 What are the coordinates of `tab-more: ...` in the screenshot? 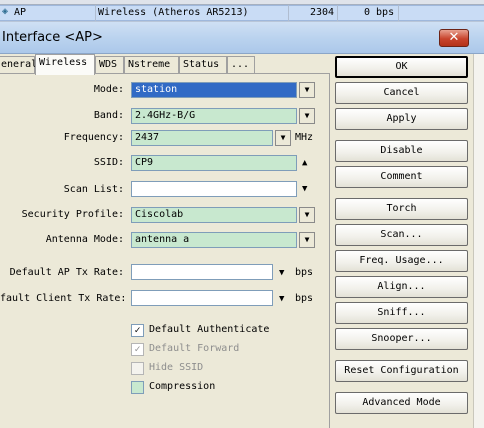 It's located at (241, 65).